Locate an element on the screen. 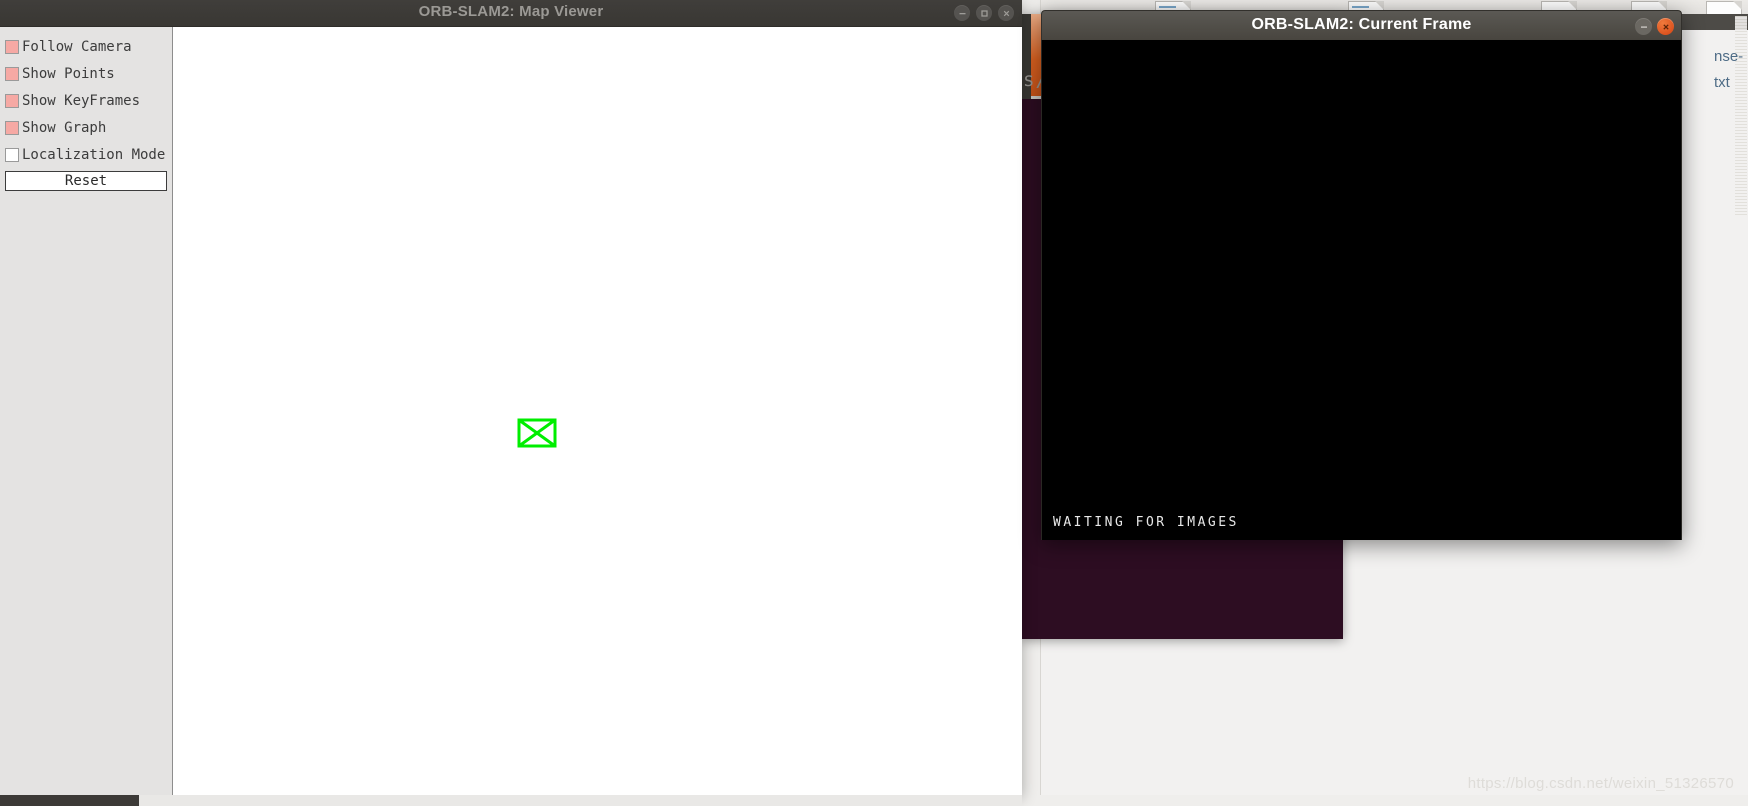 The image size is (1748, 806). filename-fragment-1: nse- is located at coordinates (1729, 56).